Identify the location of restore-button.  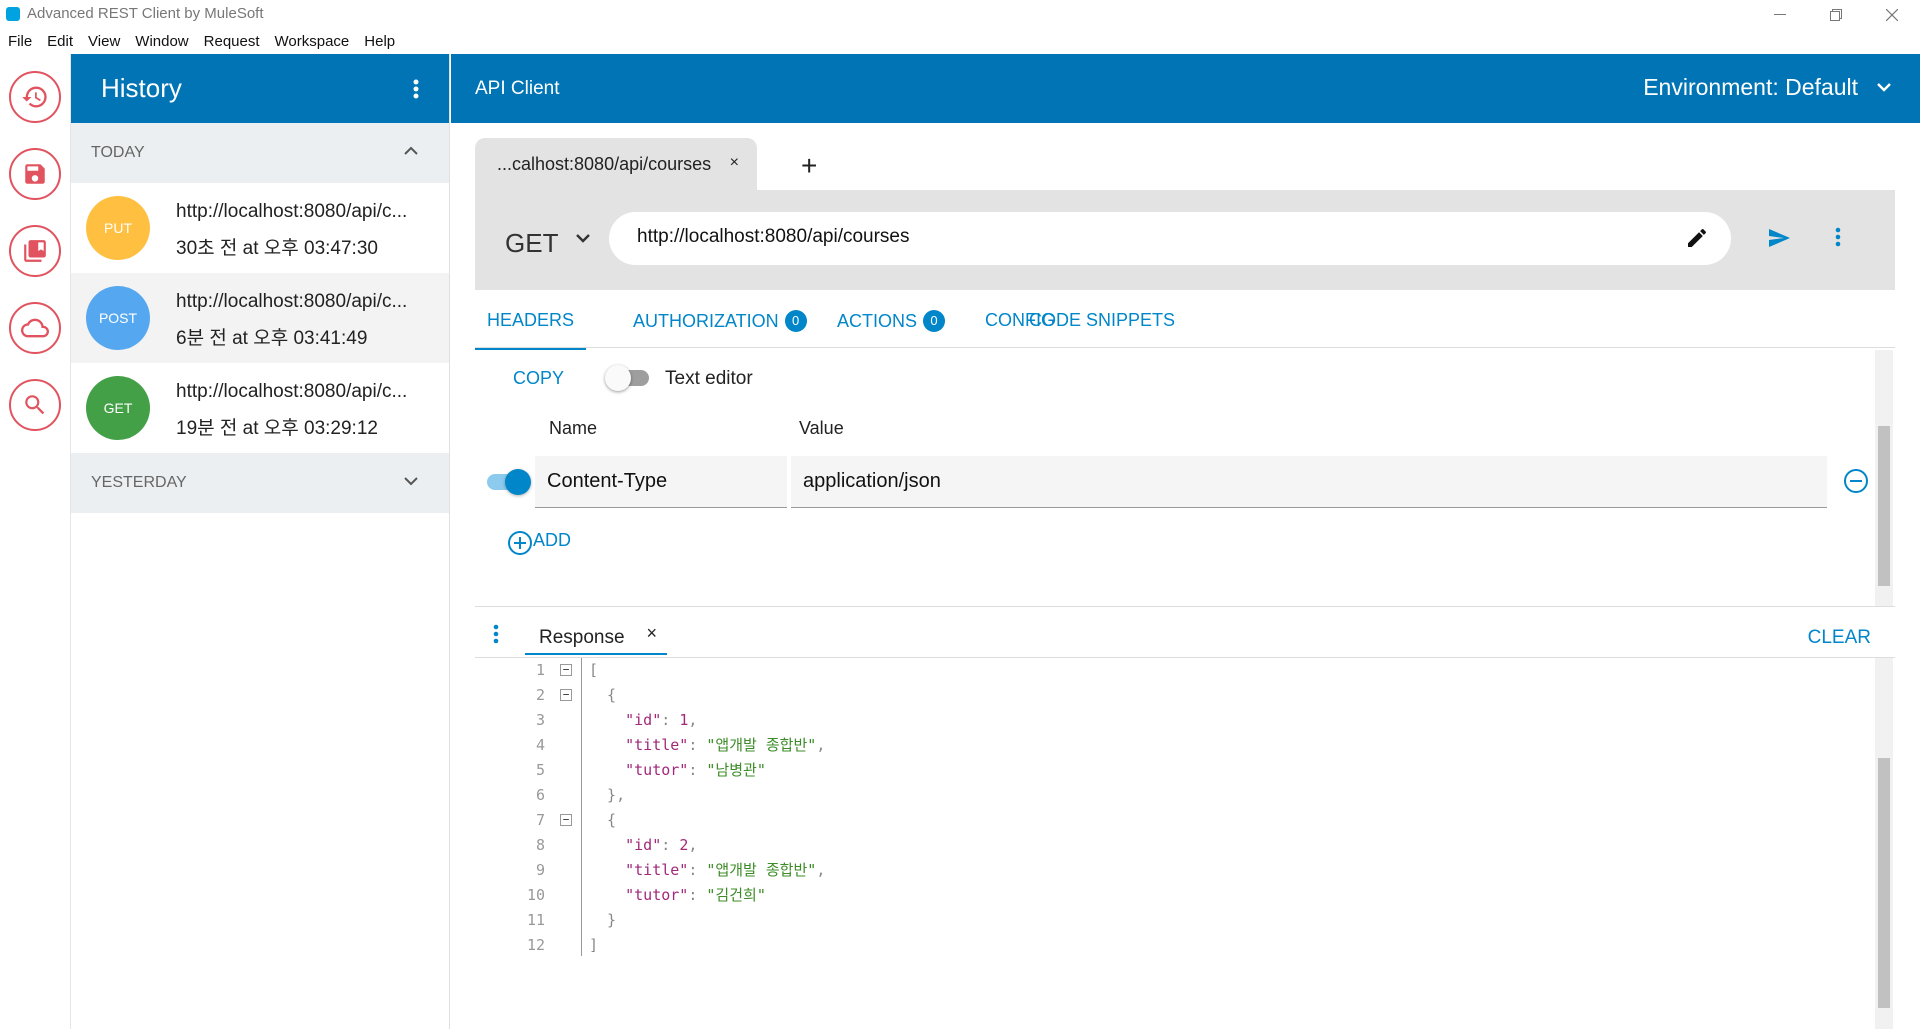
(1836, 14).